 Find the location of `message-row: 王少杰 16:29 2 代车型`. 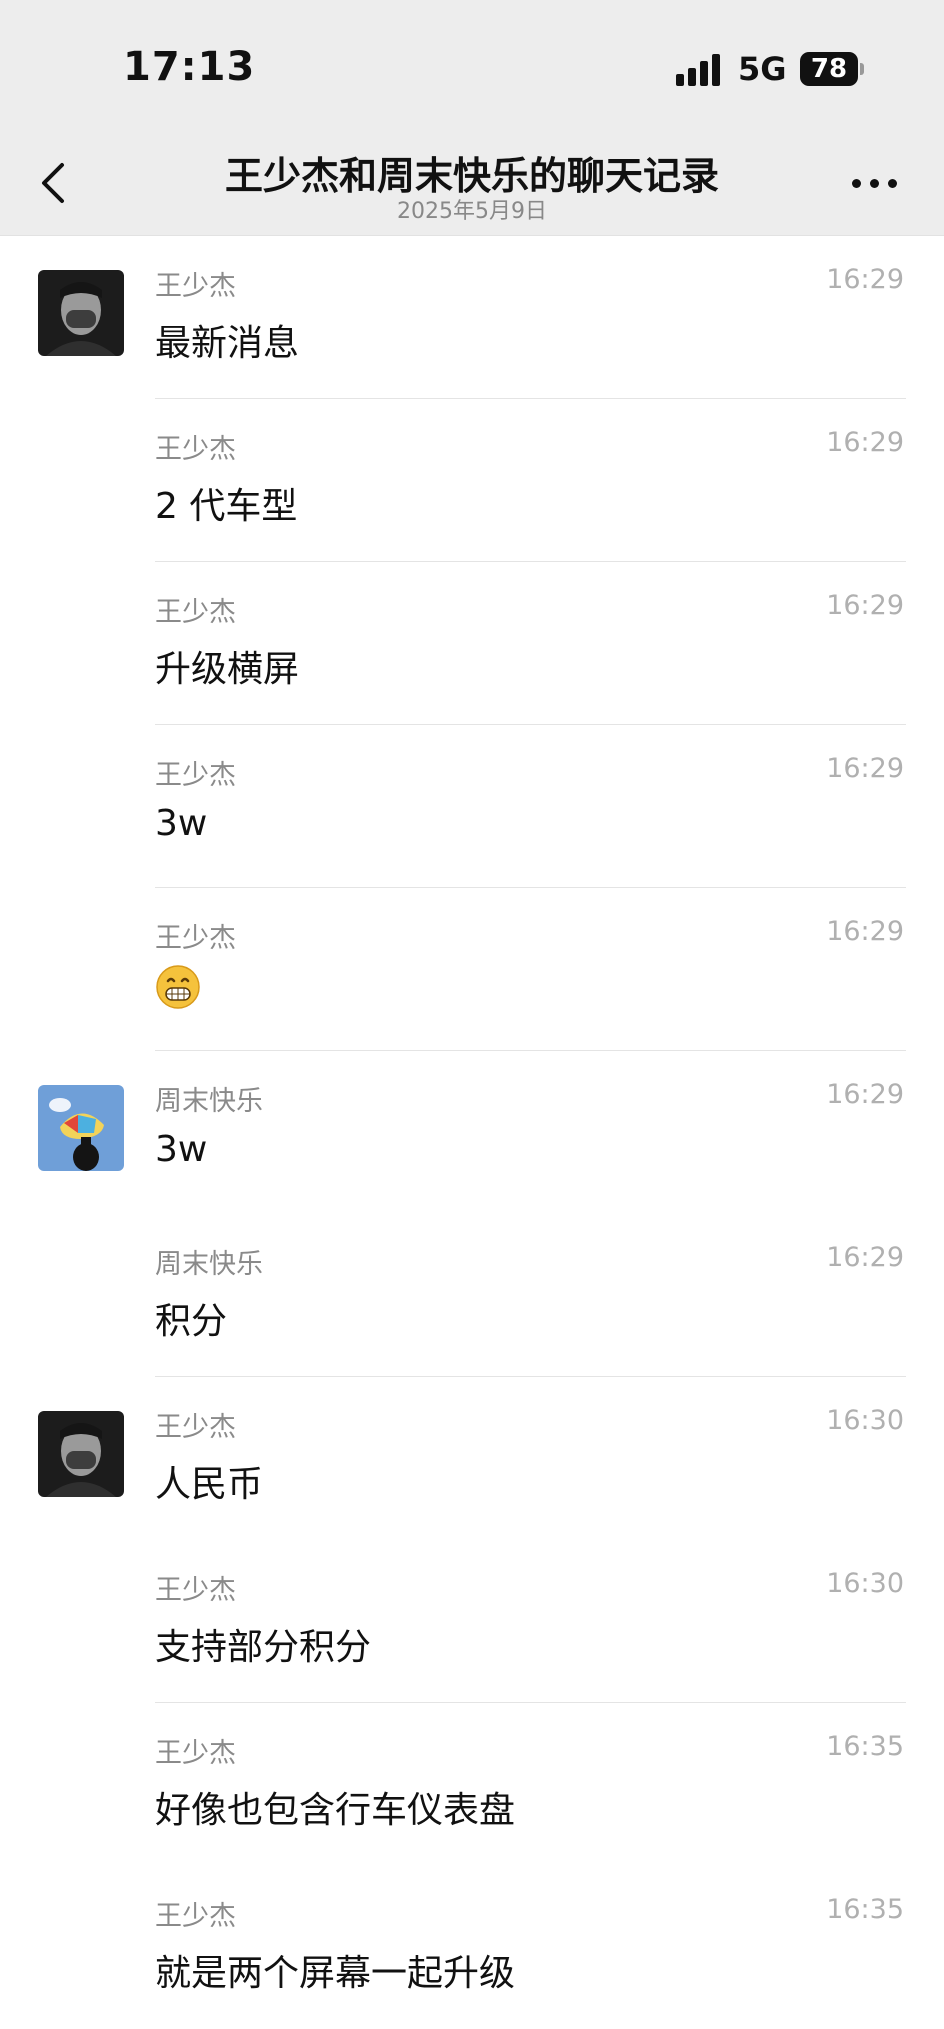

message-row: 王少杰 16:29 2 代车型 is located at coordinates (472, 480).